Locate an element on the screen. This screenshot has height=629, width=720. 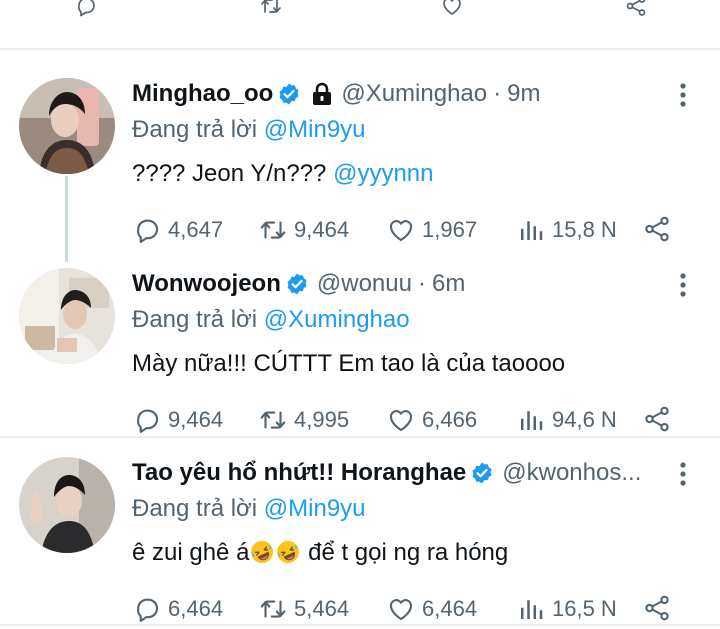
tweet-actions: 6,464 5,464 6,464 16,5 N is located at coordinates (412, 609).